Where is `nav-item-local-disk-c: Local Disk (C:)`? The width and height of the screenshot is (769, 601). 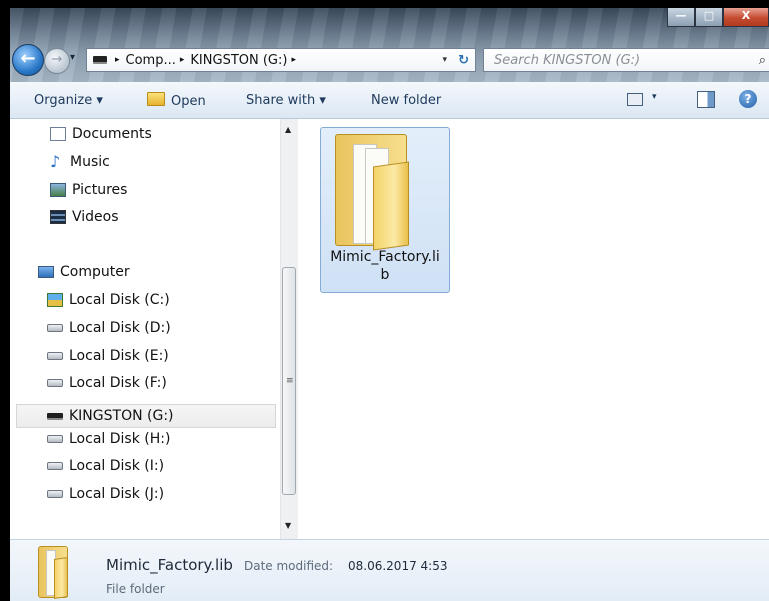
nav-item-local-disk-c: Local Disk (C:) is located at coordinates (108, 300).